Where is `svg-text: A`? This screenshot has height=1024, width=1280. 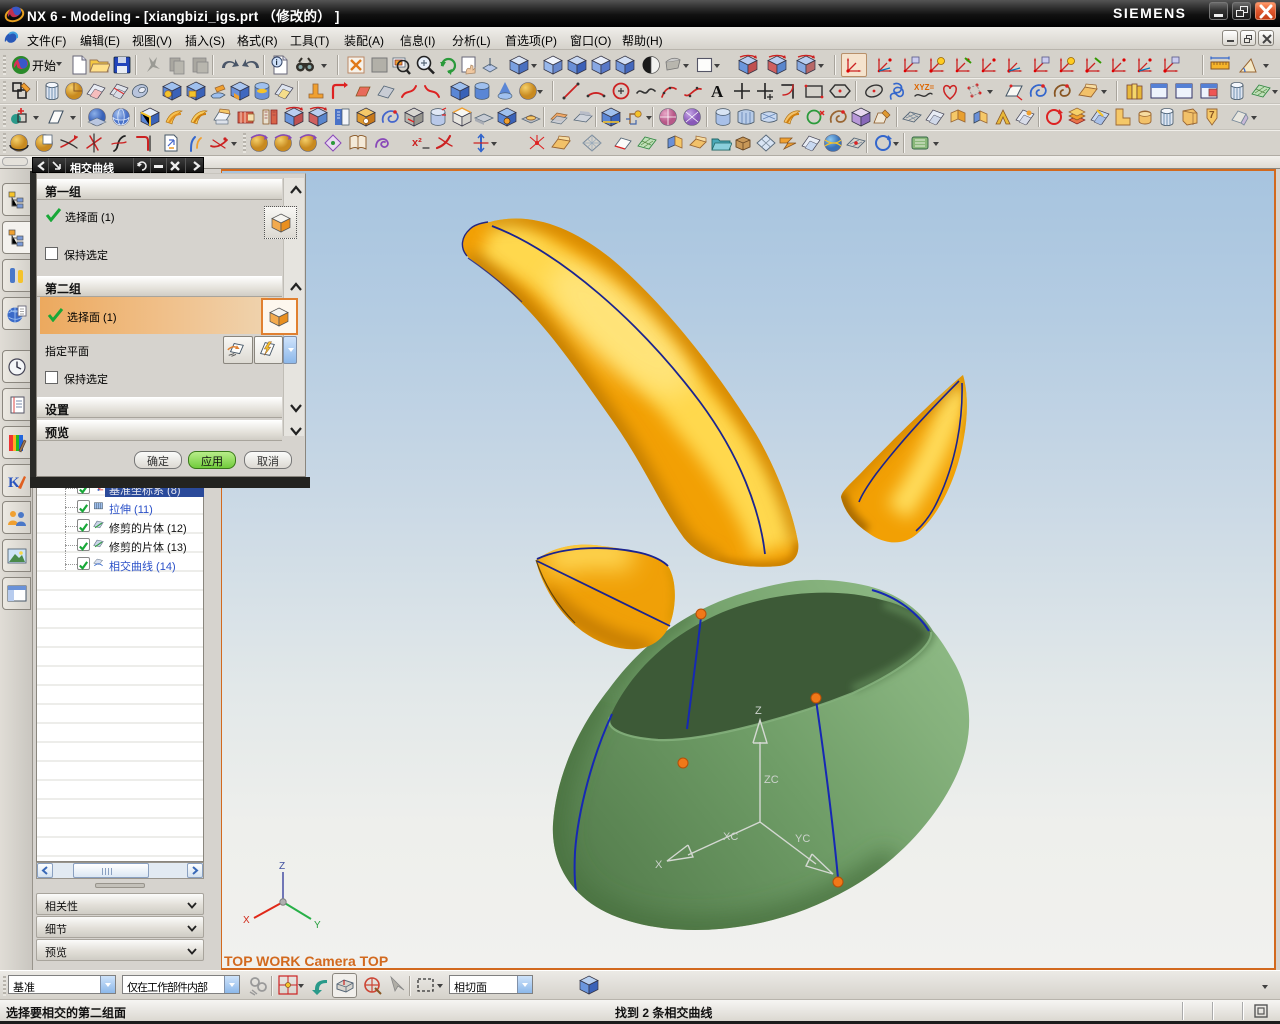 svg-text: A is located at coordinates (717, 91).